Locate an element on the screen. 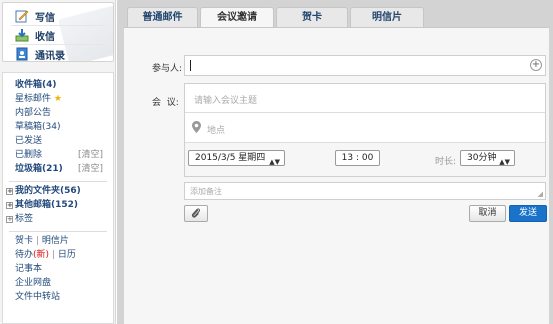  participants-label: 参与人: is located at coordinates (167, 69).